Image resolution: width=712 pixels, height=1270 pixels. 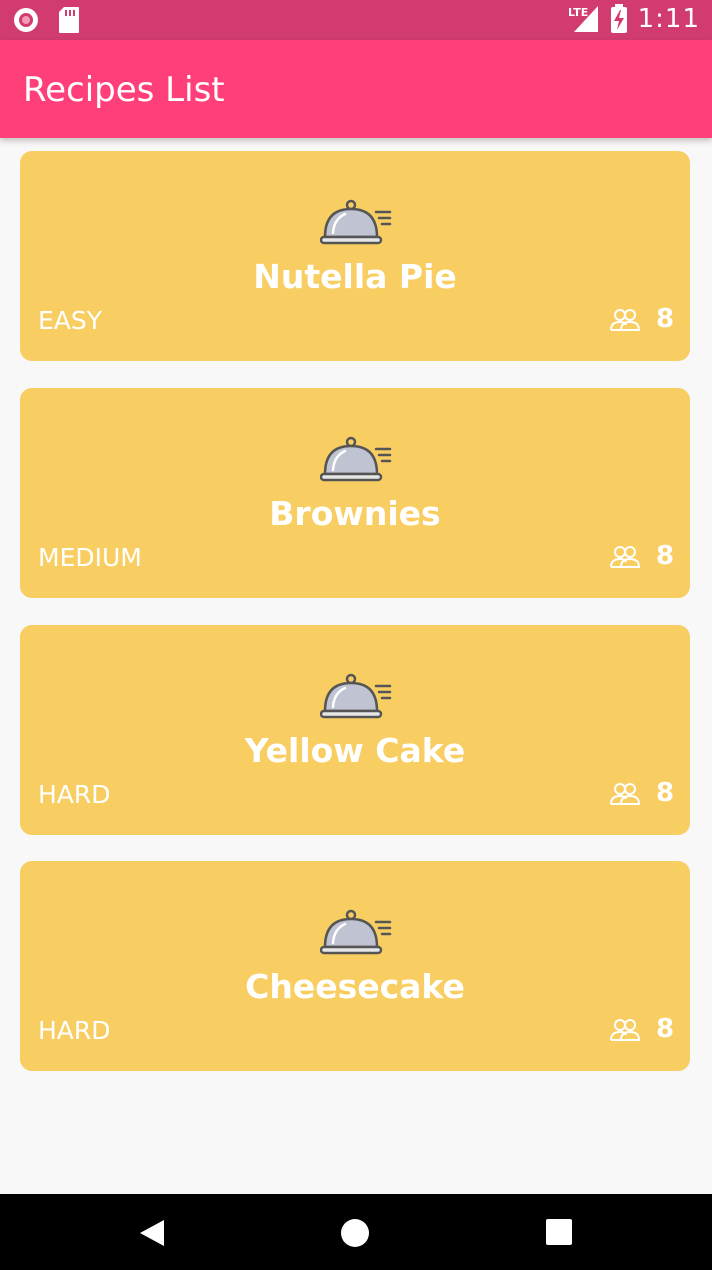 I want to click on network-label: LTE, so click(x=578, y=12).